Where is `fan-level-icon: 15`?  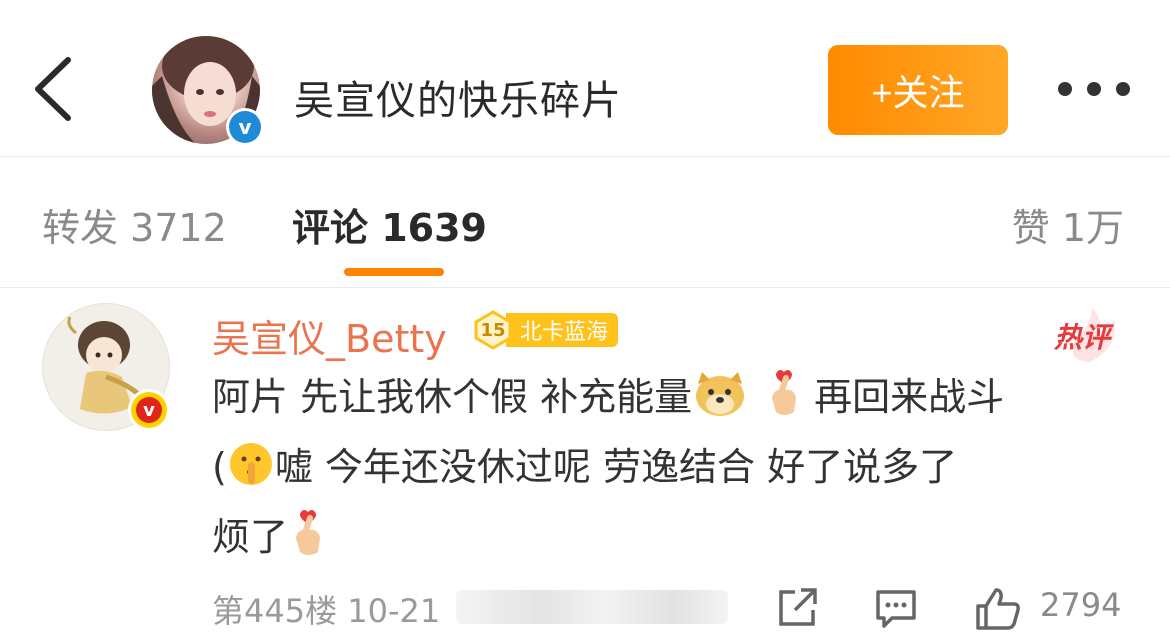
fan-level-icon: 15 is located at coordinates (493, 330).